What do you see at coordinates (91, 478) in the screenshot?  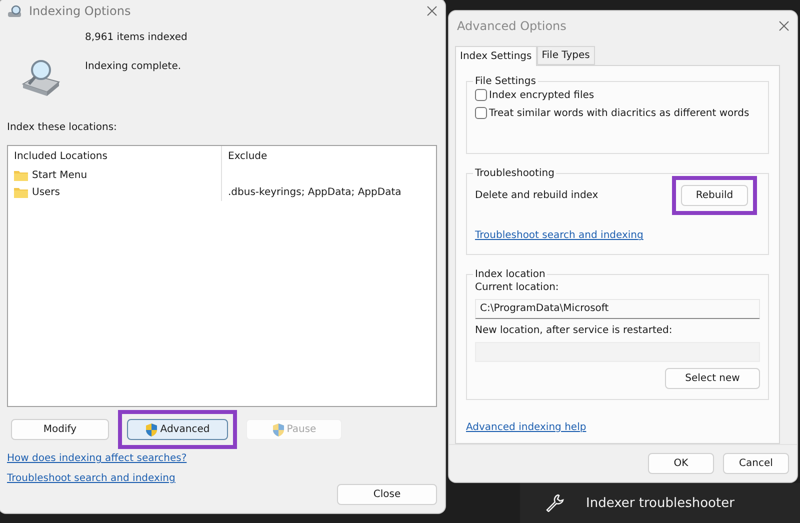 I see `help-link: Troubleshoot search and indexing` at bounding box center [91, 478].